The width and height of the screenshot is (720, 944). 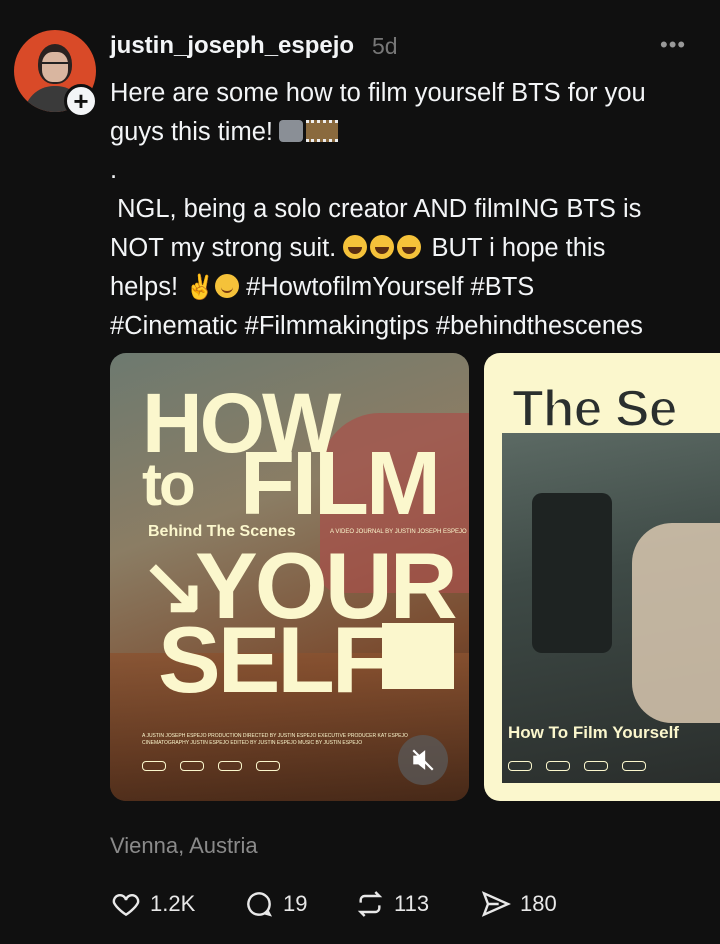 What do you see at coordinates (200, 287) in the screenshot?
I see `victory-hand-emoji-icon: ✌` at bounding box center [200, 287].